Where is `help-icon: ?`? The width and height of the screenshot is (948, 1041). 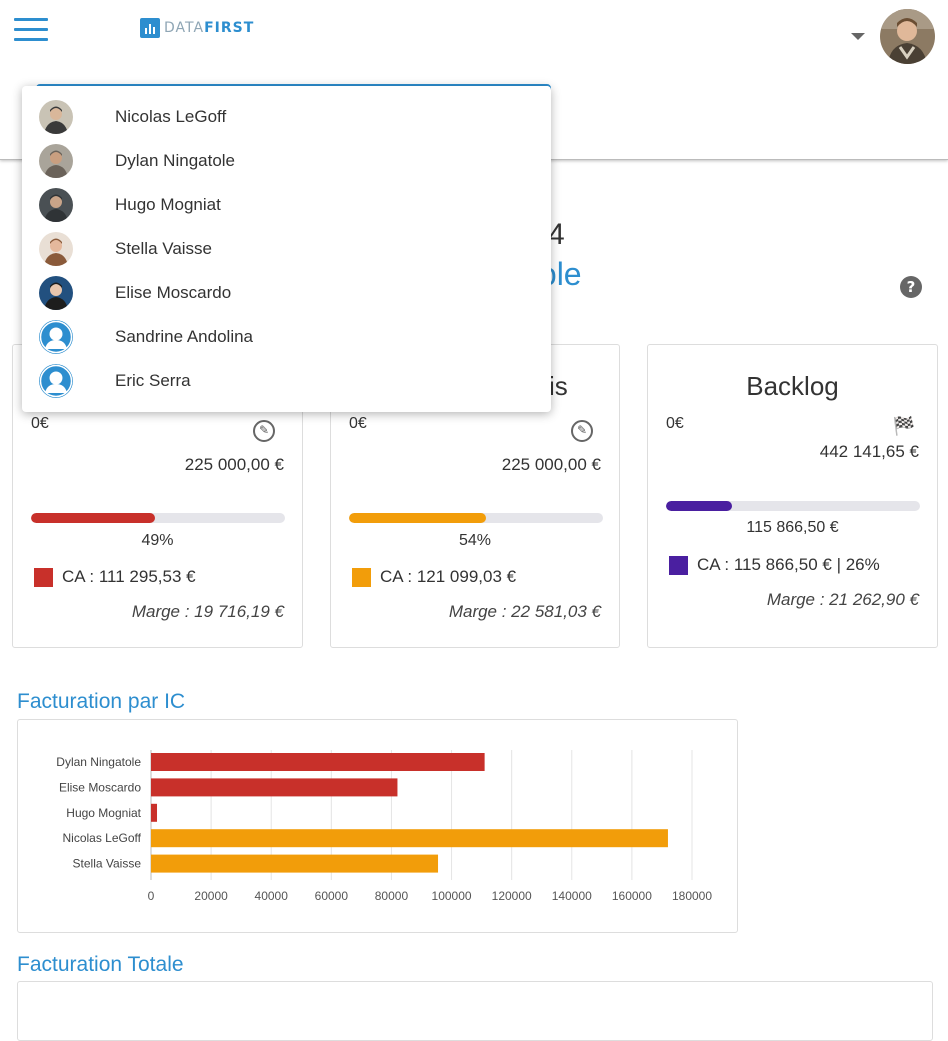 help-icon: ? is located at coordinates (911, 287).